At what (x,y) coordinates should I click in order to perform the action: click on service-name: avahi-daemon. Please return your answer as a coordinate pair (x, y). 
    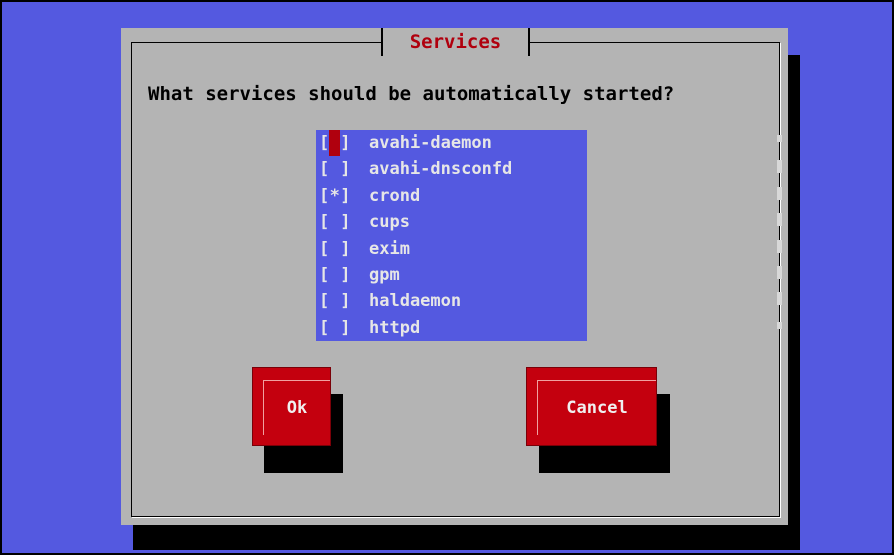
    Looking at the image, I should click on (430, 143).